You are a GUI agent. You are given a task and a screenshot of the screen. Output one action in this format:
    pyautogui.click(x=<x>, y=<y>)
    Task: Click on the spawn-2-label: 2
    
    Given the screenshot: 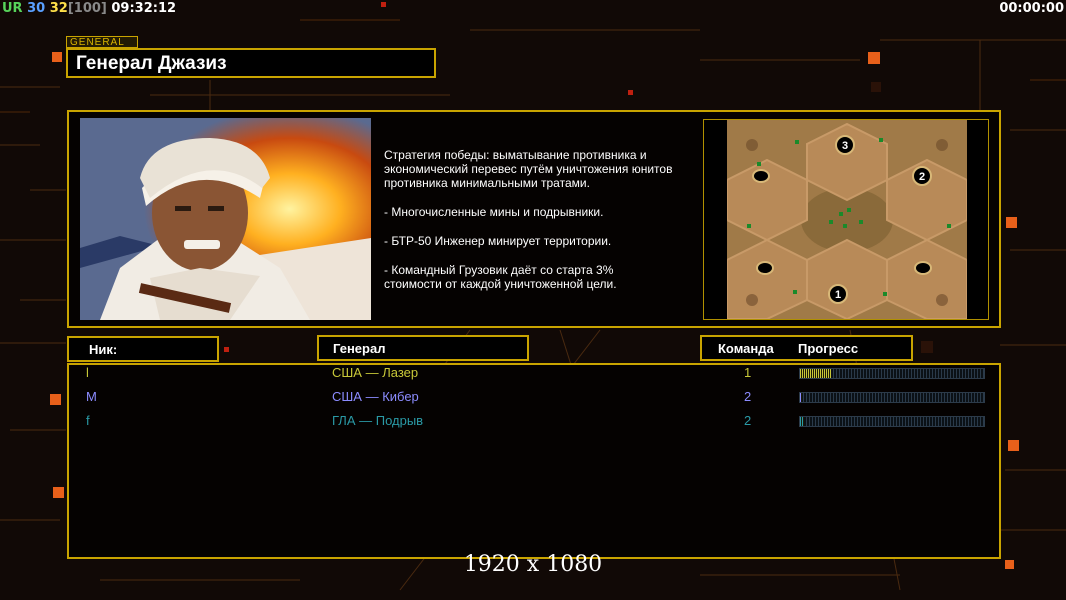 What is the action you would take?
    pyautogui.click(x=922, y=177)
    